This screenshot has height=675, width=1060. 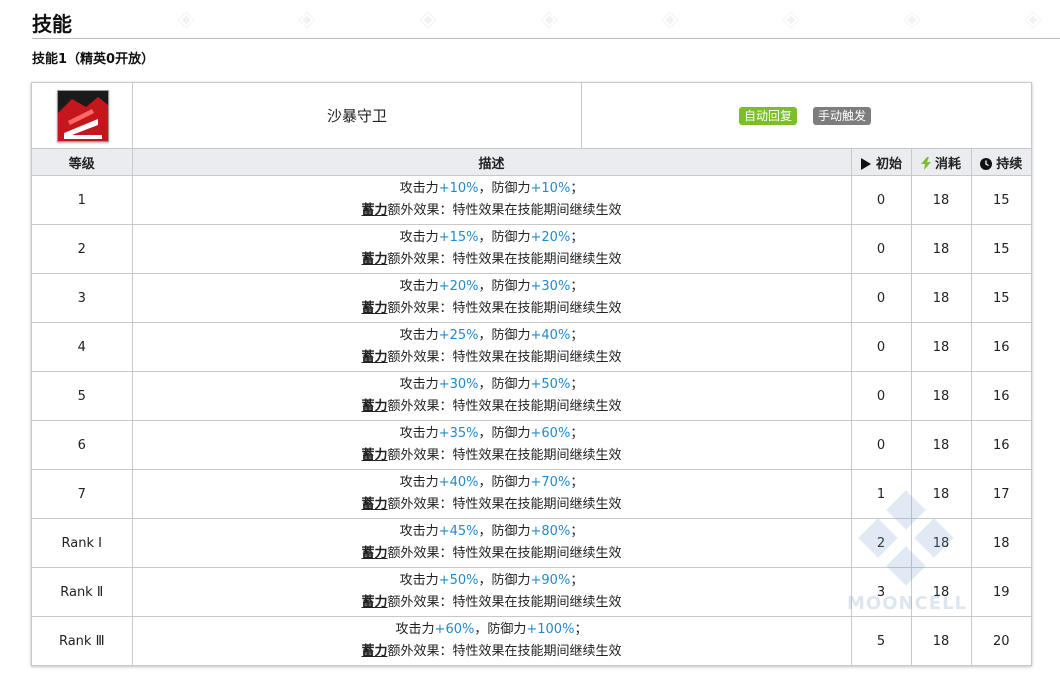 I want to click on sandstorm-icon, so click(x=83, y=116).